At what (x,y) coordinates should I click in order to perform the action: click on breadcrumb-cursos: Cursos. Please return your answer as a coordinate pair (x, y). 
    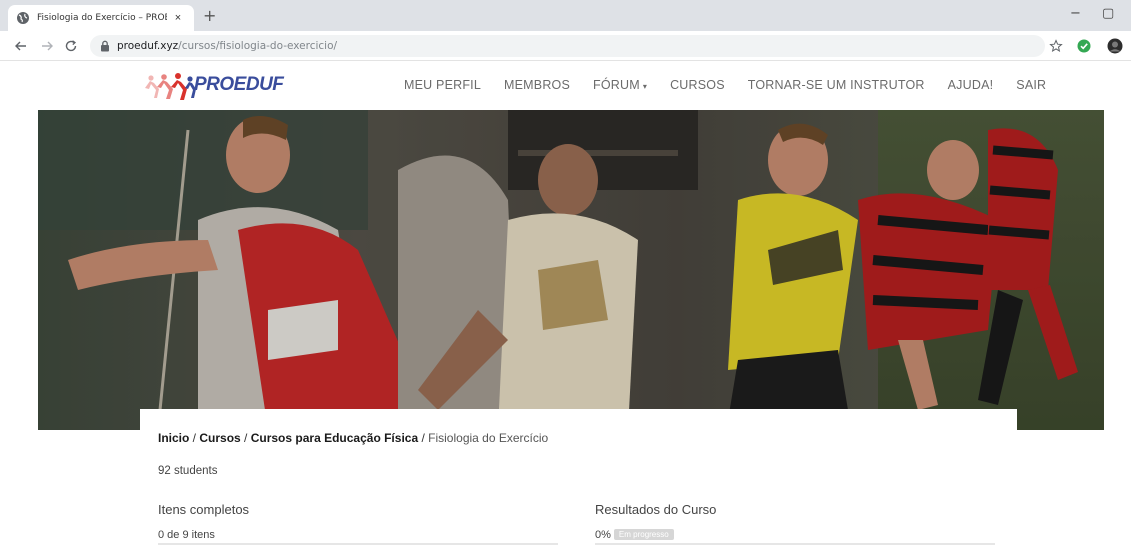
    Looking at the image, I should click on (219, 438).